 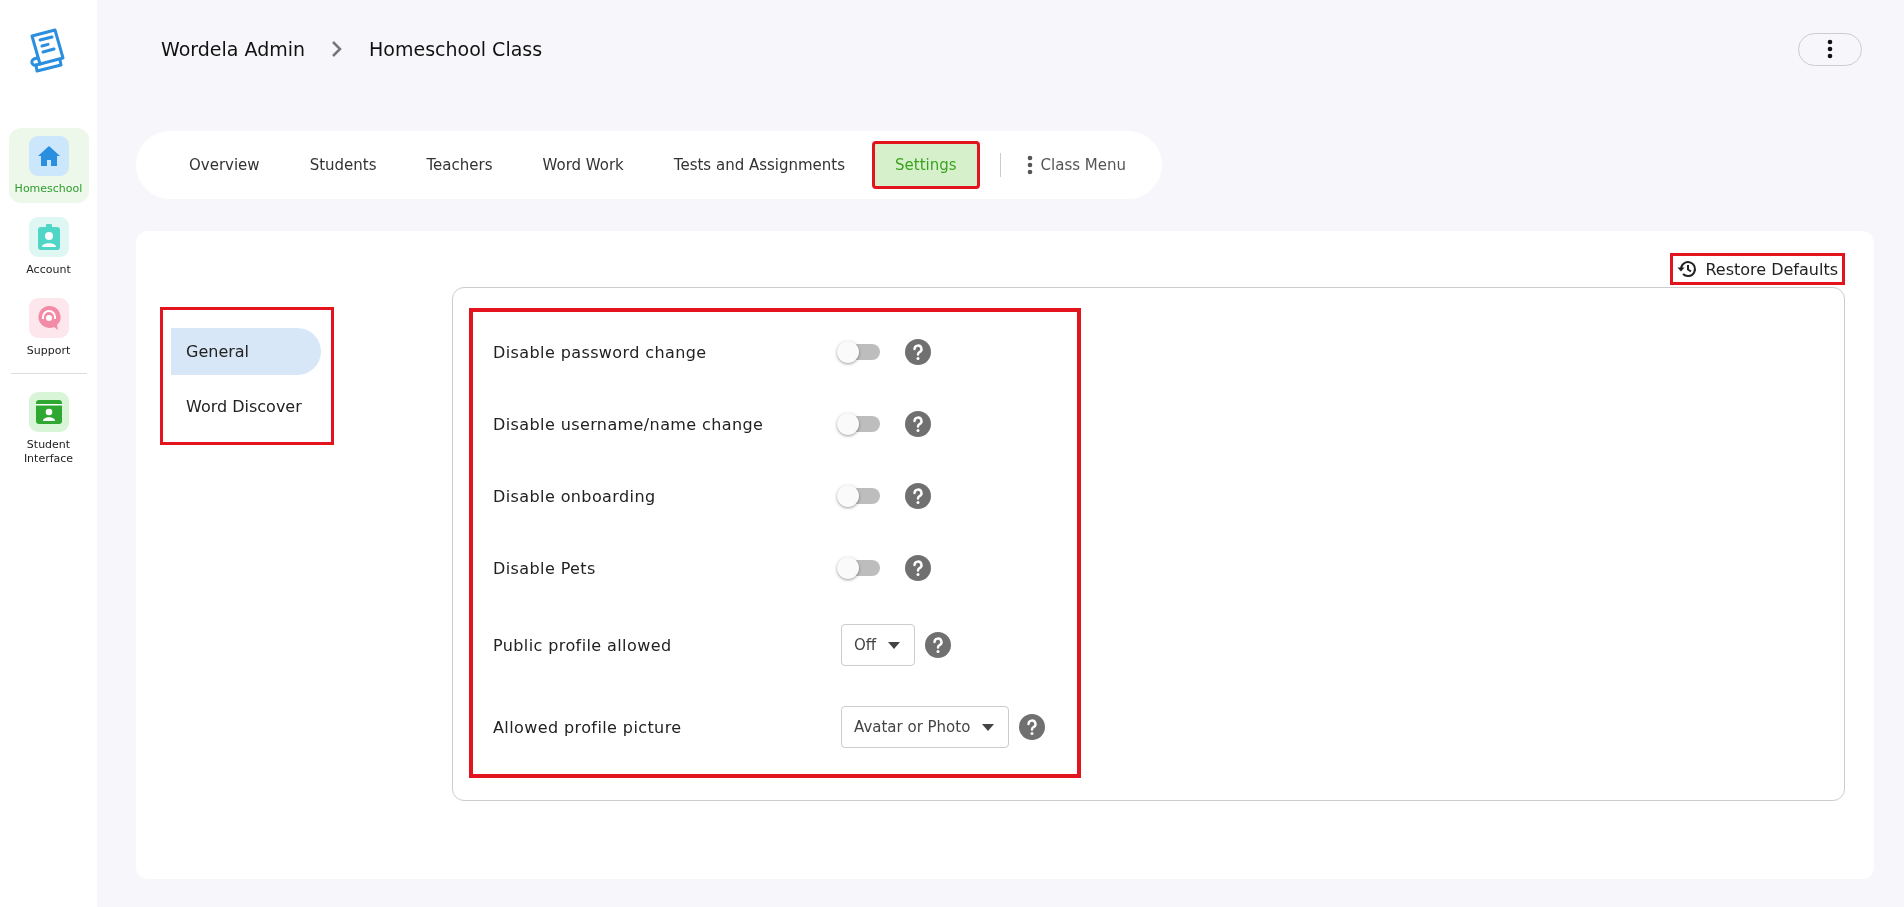 What do you see at coordinates (1076, 165) in the screenshot?
I see `class-menu-button: Class Menu` at bounding box center [1076, 165].